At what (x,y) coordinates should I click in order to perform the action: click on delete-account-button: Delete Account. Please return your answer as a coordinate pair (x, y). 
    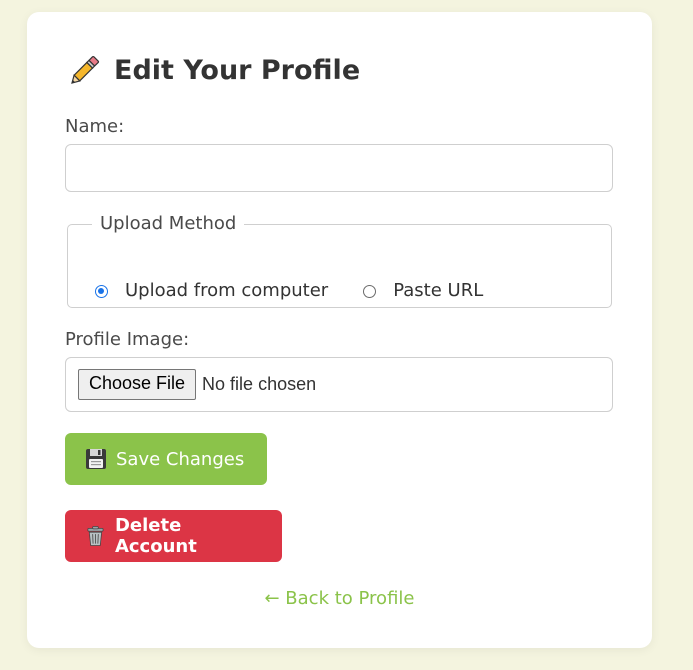
    Looking at the image, I should click on (173, 536).